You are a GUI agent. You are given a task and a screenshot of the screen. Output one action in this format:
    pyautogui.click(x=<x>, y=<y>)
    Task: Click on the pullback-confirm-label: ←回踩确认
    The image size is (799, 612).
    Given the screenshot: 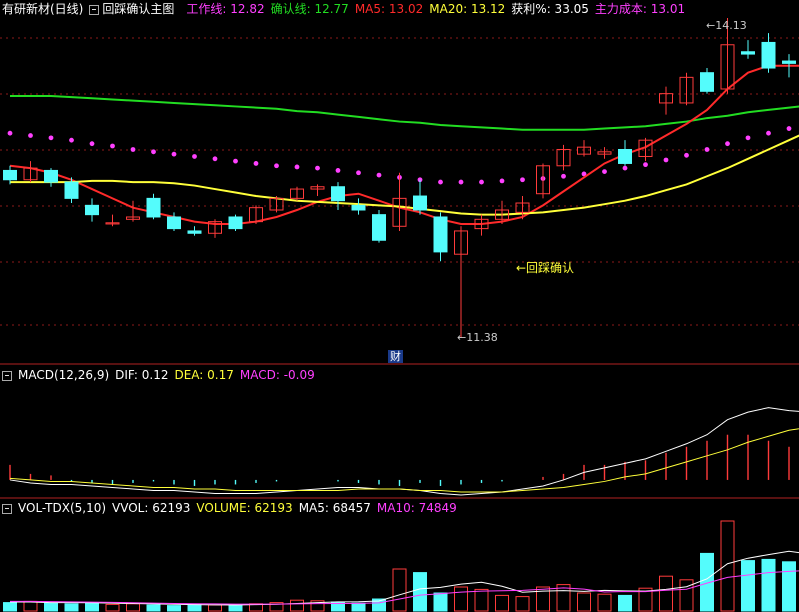 What is the action you would take?
    pyautogui.click(x=545, y=268)
    